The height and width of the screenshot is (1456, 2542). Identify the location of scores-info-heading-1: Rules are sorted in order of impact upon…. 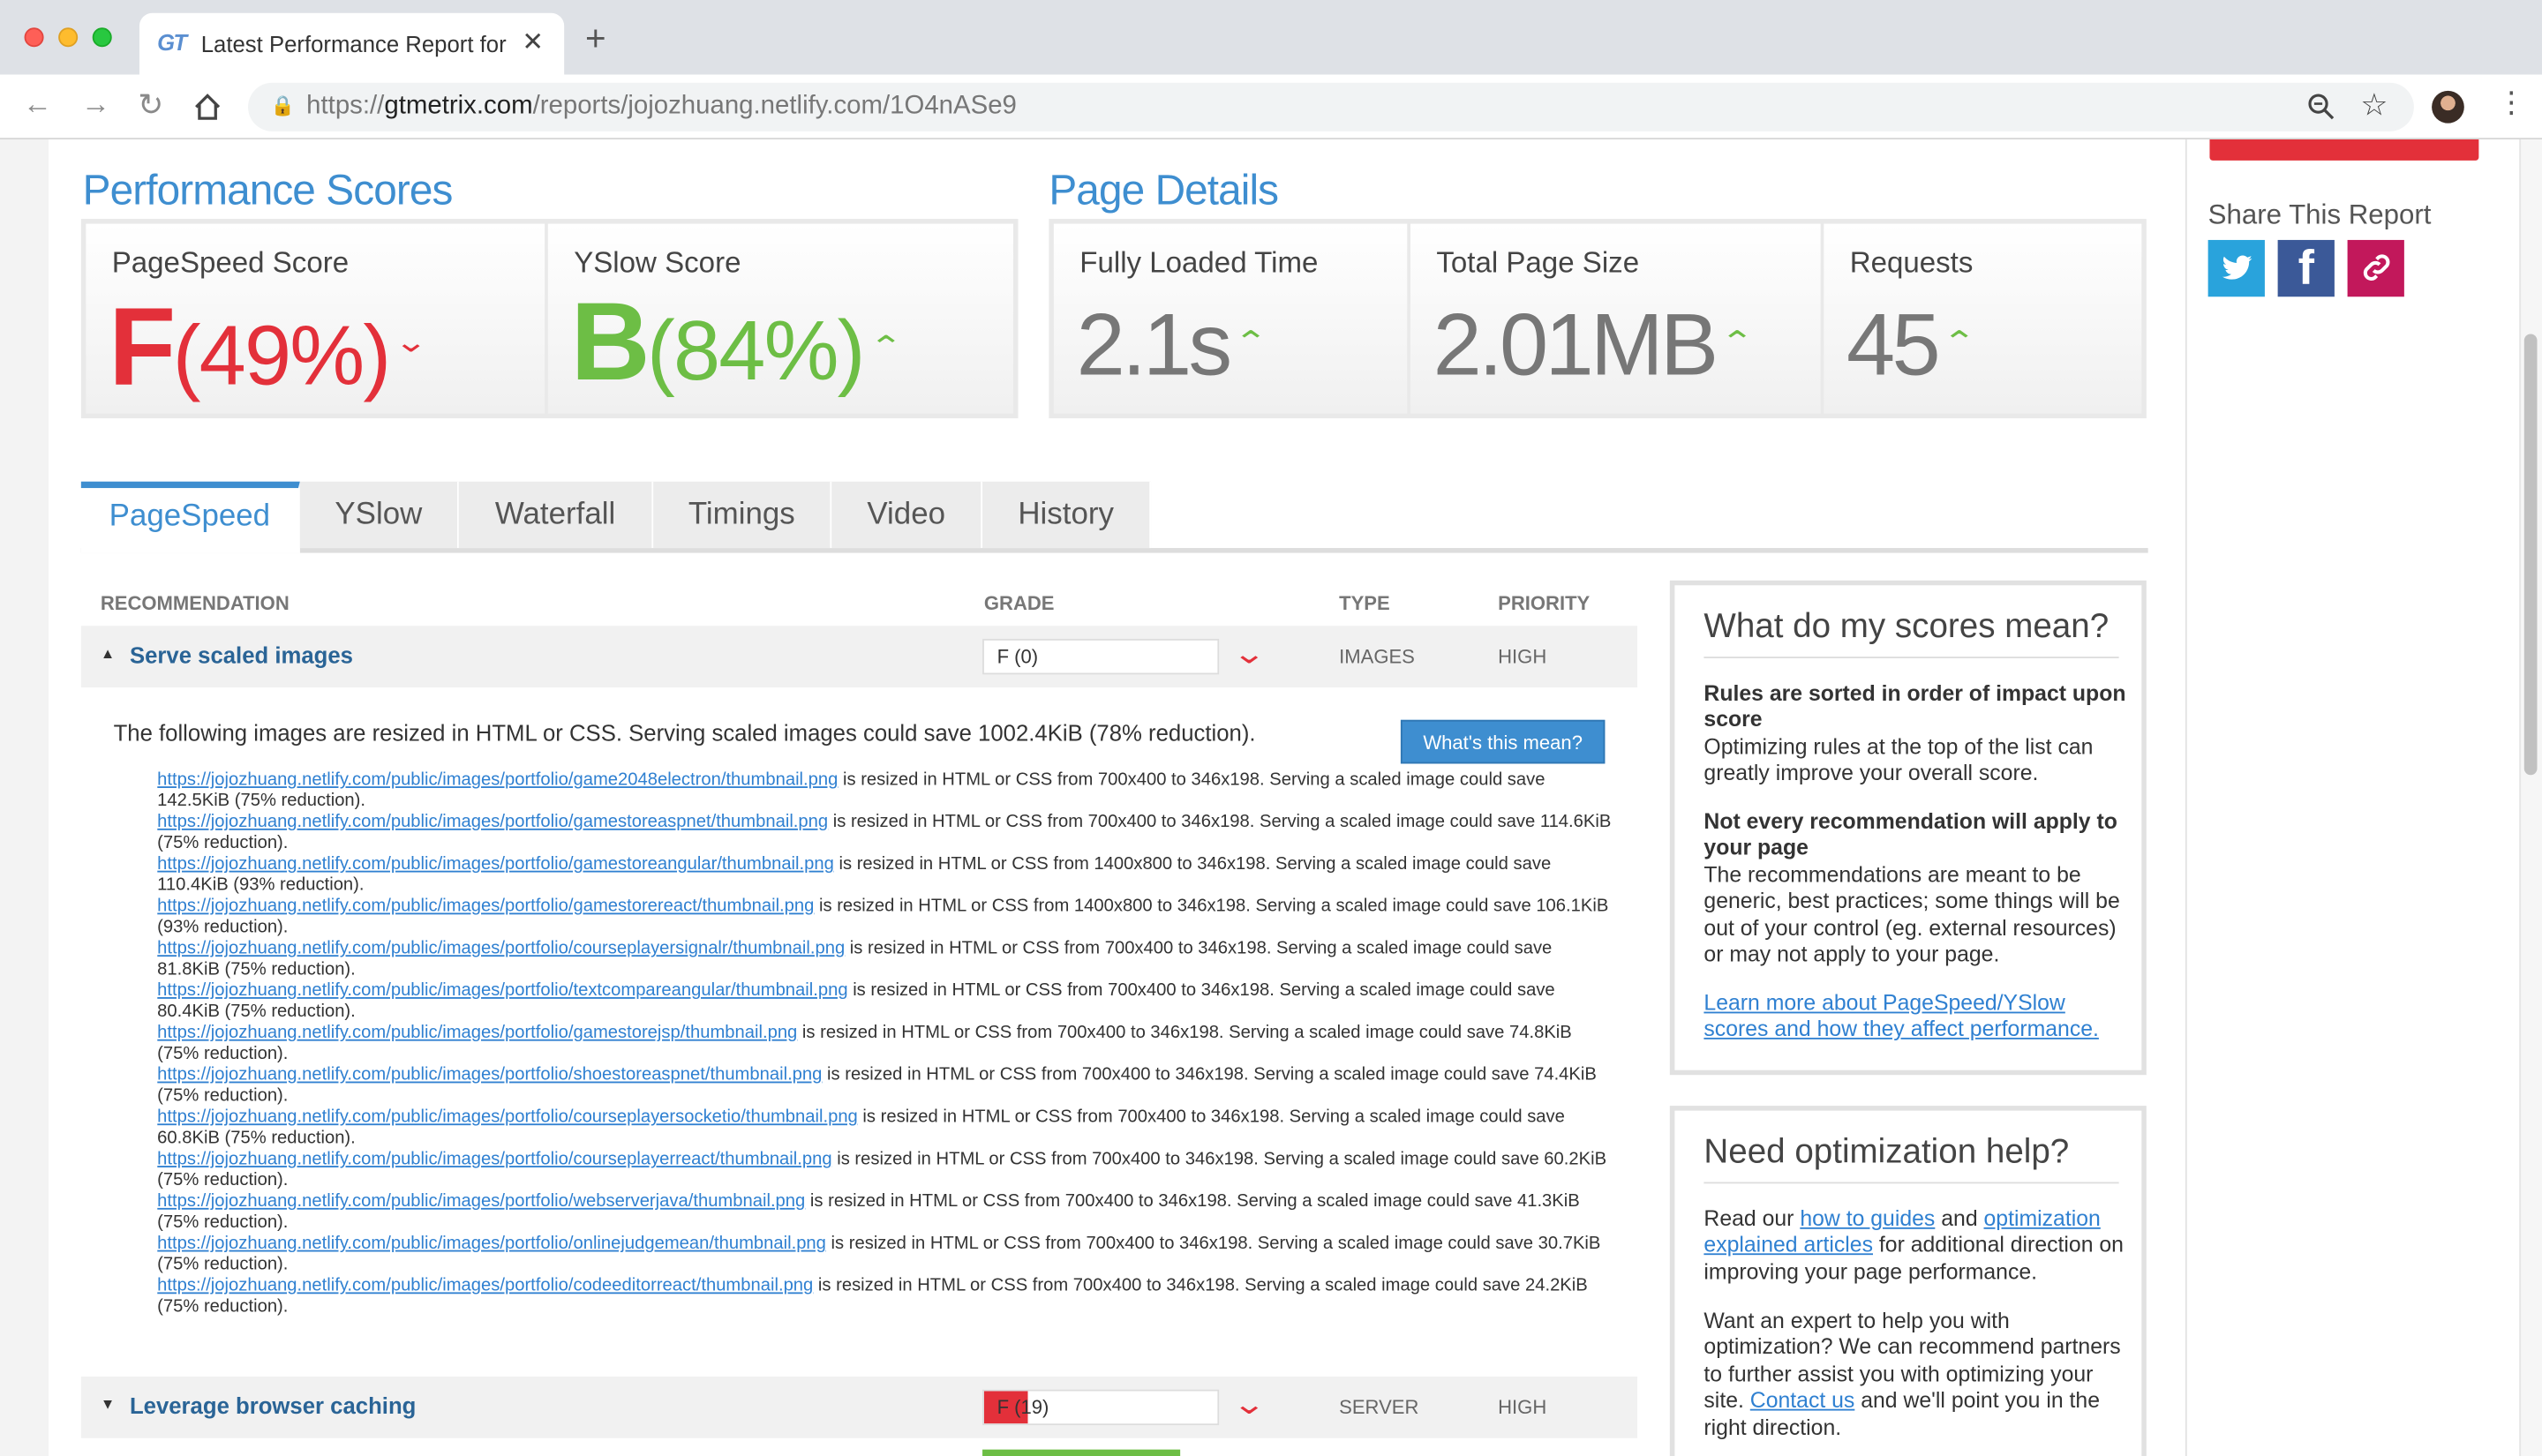
(1914, 706).